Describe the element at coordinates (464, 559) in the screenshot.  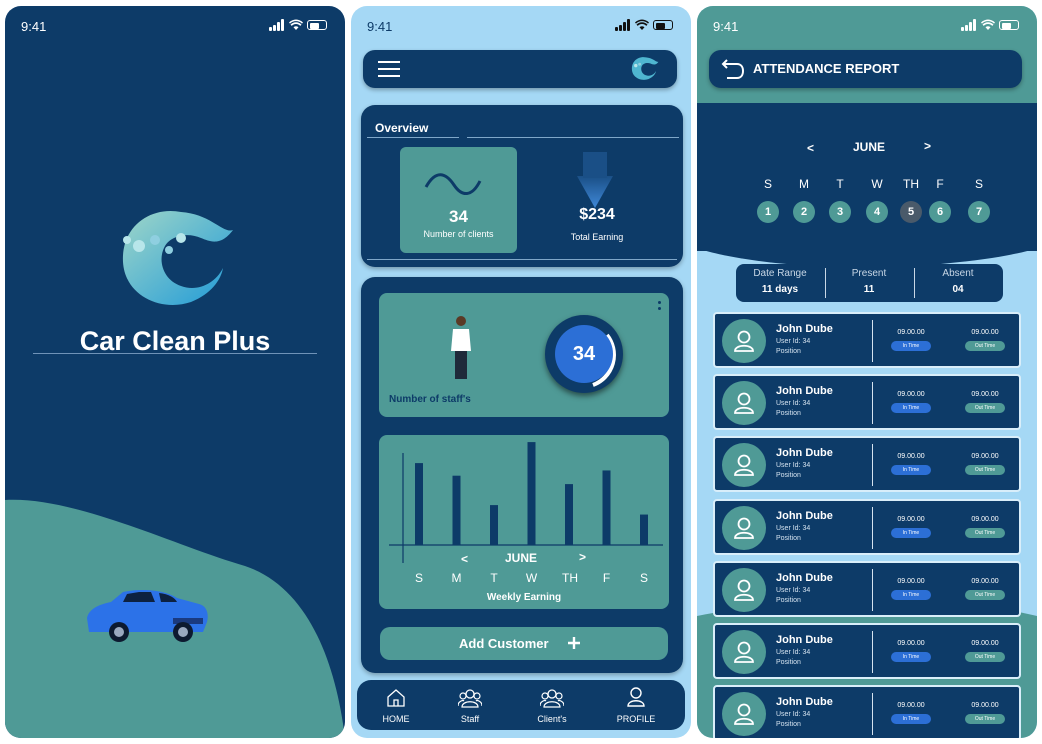
I see `chart-prev-button: <` at that location.